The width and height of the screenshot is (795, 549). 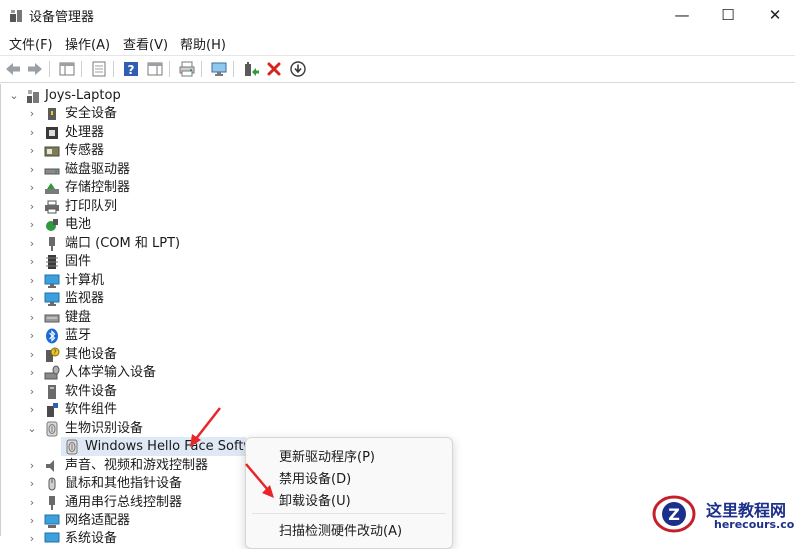 What do you see at coordinates (728, 15) in the screenshot?
I see `maximize-button: ☐` at bounding box center [728, 15].